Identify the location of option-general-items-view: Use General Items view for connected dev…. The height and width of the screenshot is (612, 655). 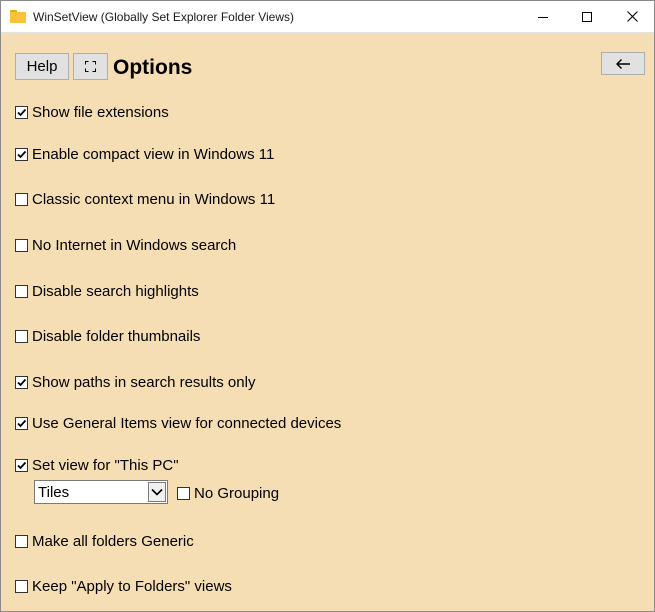
(178, 423).